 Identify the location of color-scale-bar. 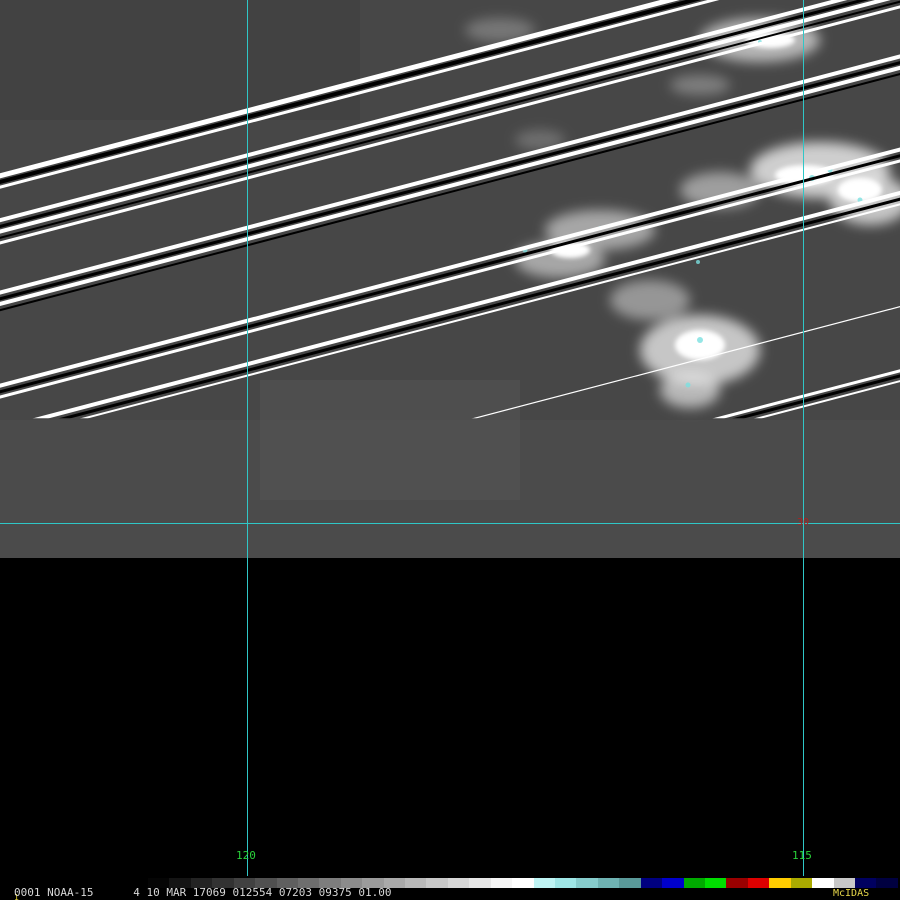
(523, 883).